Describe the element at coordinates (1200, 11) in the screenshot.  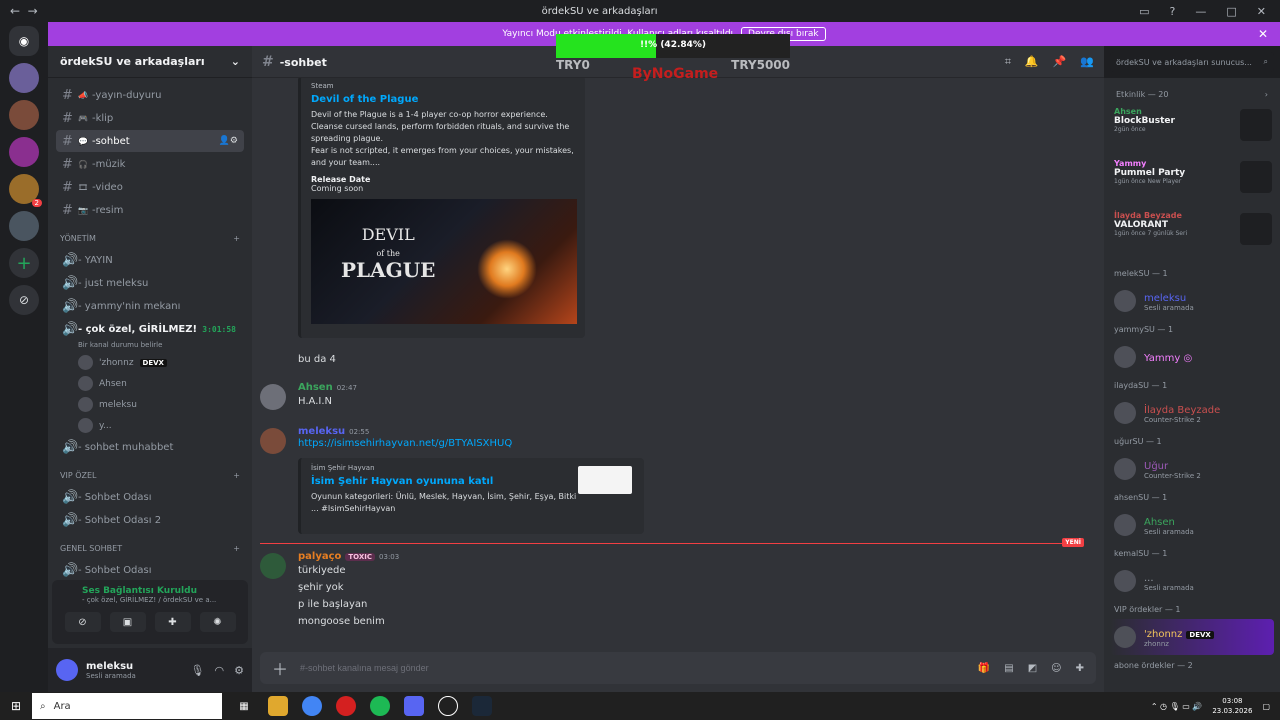
I see `minimize-button: —` at that location.